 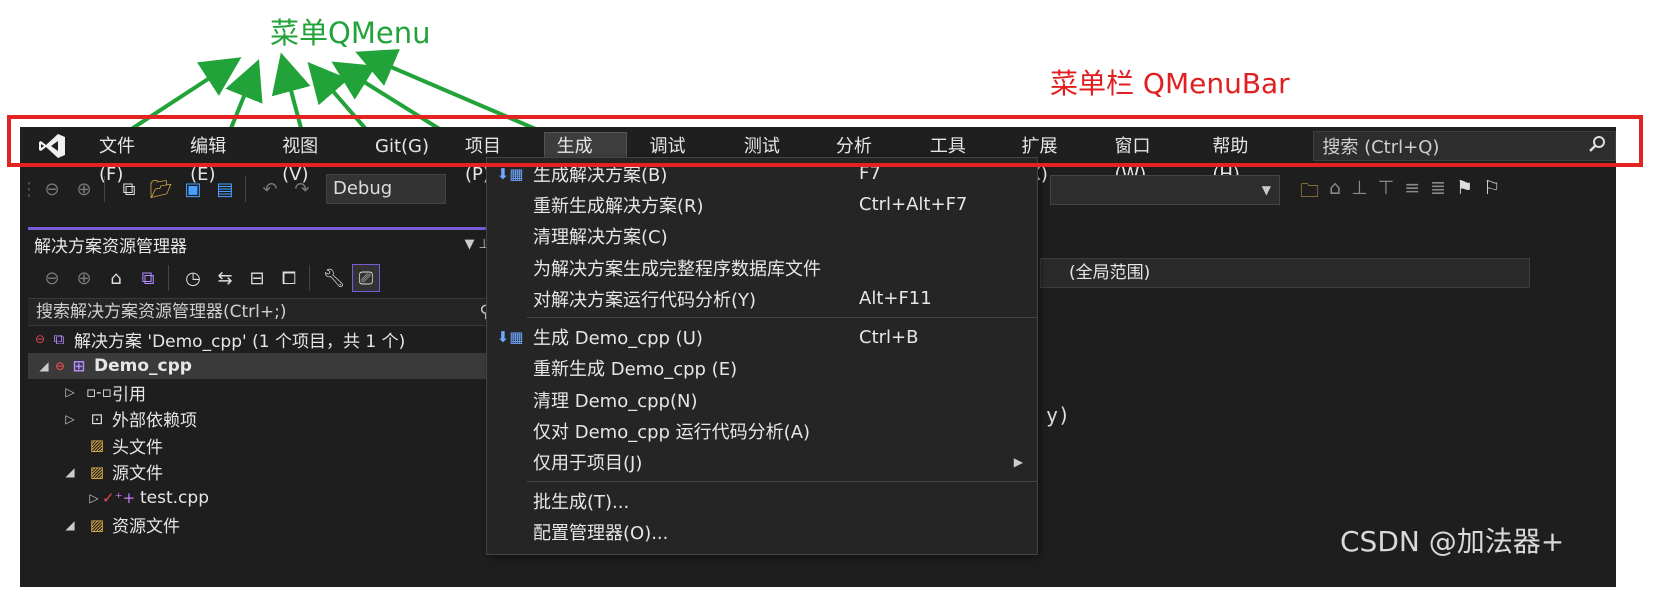 I want to click on tree-item-resource-files: ◢ ▨ 资源文件, so click(x=264, y=525).